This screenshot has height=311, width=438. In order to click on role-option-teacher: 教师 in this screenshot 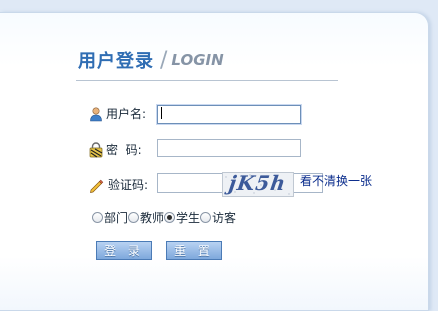, I will do `click(146, 217)`.